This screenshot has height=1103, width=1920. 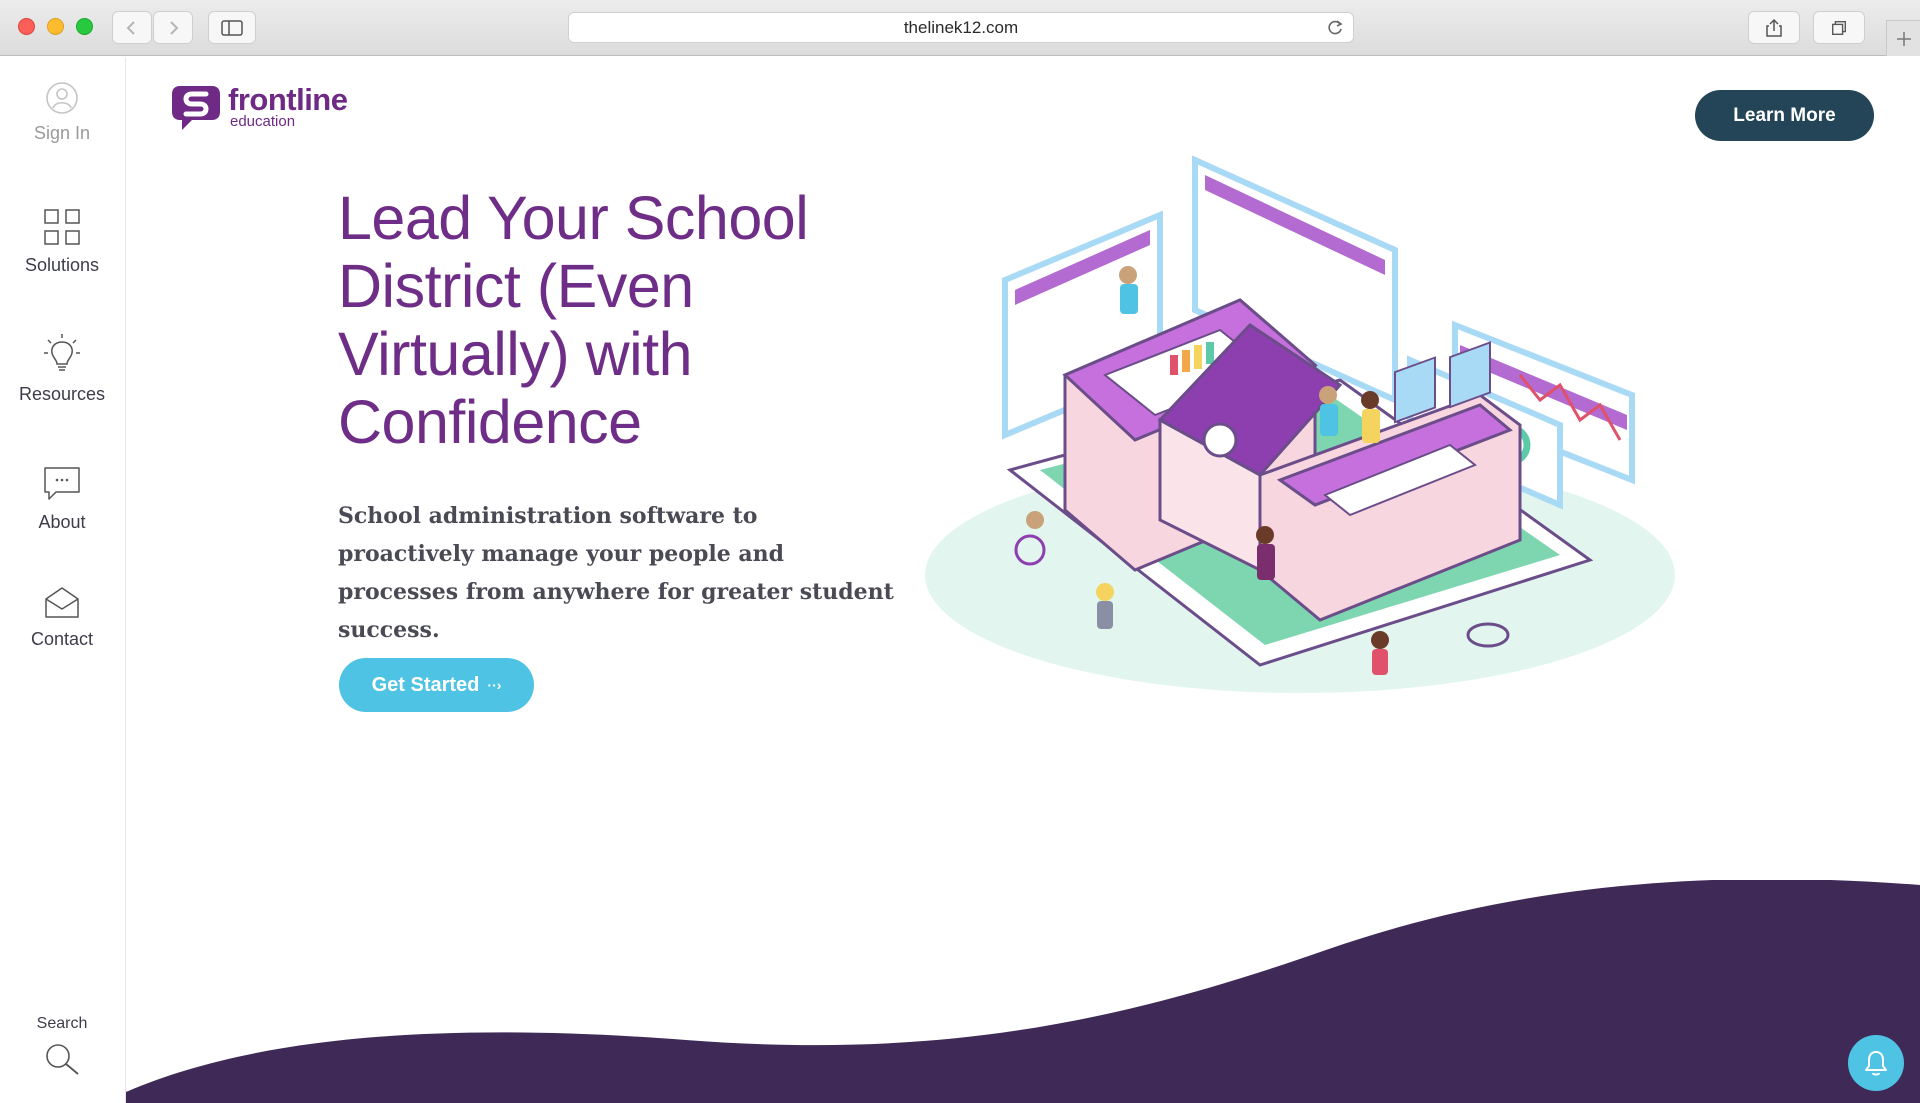 I want to click on minimize-window-button, so click(x=55, y=26).